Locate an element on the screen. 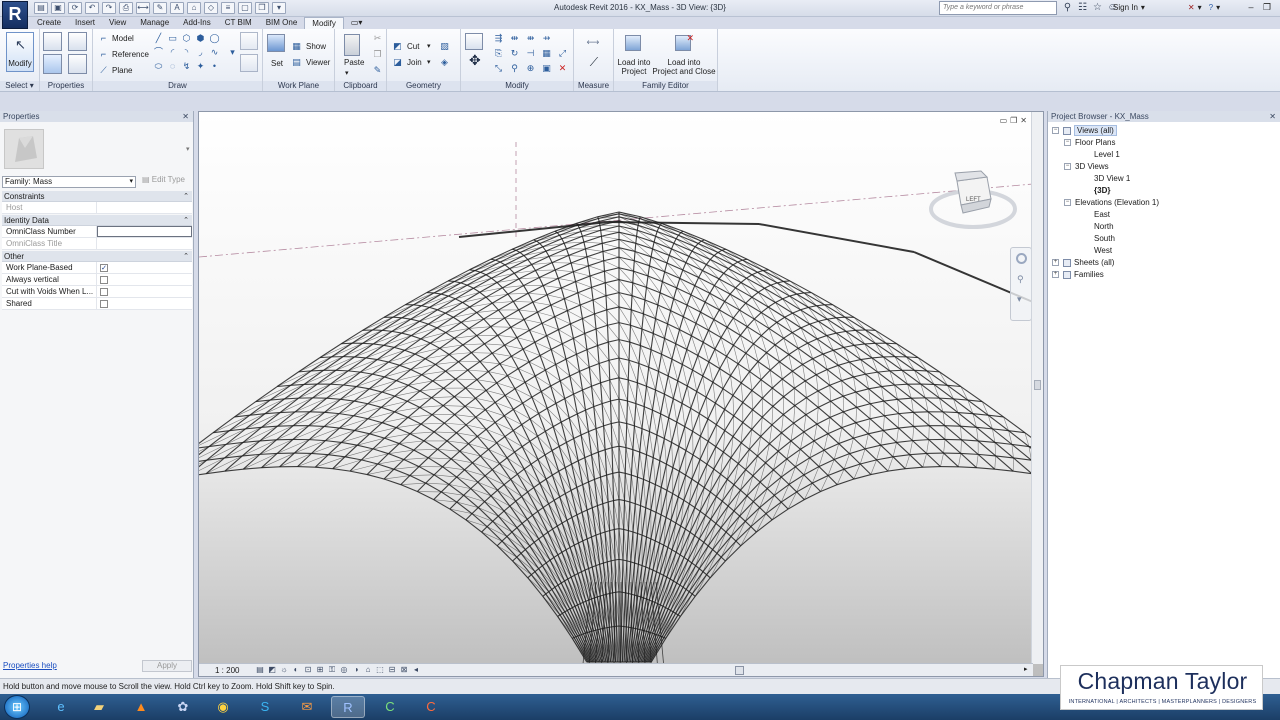  tangent-arc-icon: ◝ is located at coordinates (186, 52).